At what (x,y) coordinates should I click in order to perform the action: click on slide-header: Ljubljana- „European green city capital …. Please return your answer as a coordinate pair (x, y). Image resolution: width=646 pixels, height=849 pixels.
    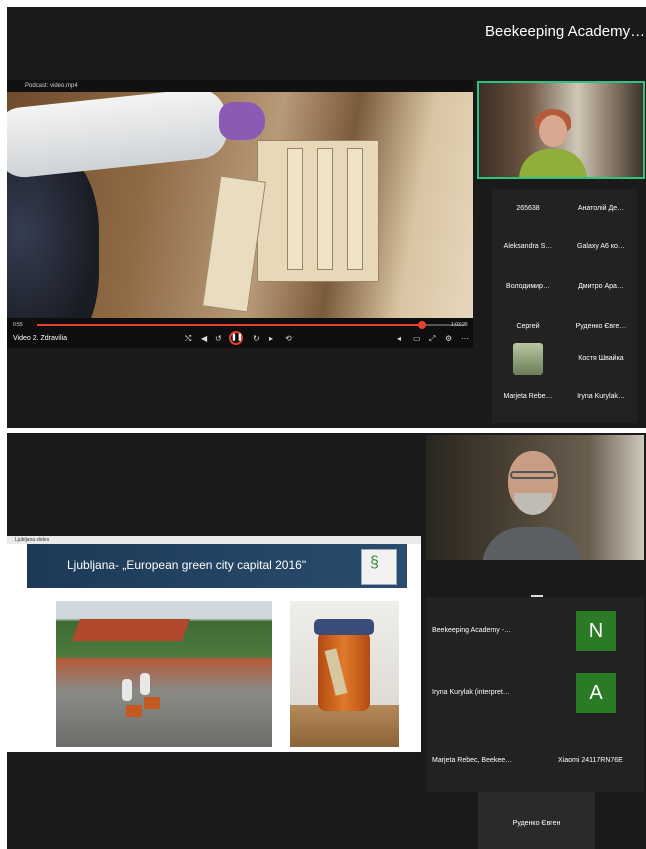
    Looking at the image, I should click on (217, 566).